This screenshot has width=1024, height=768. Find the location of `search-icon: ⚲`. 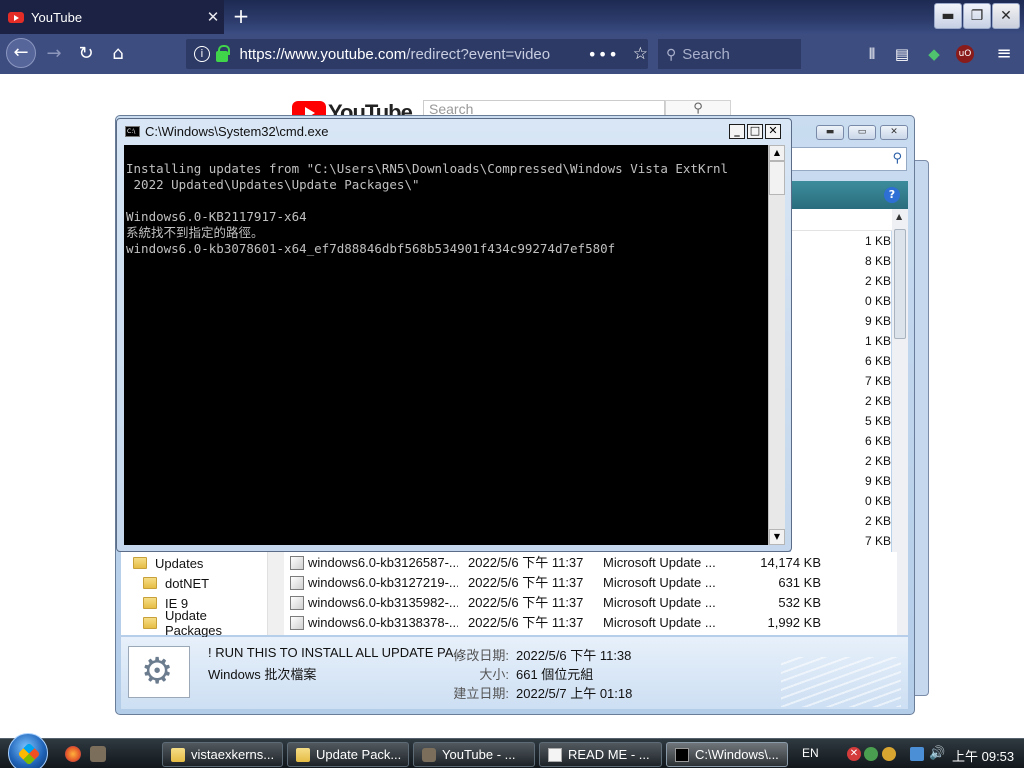

search-icon: ⚲ is located at coordinates (671, 53).